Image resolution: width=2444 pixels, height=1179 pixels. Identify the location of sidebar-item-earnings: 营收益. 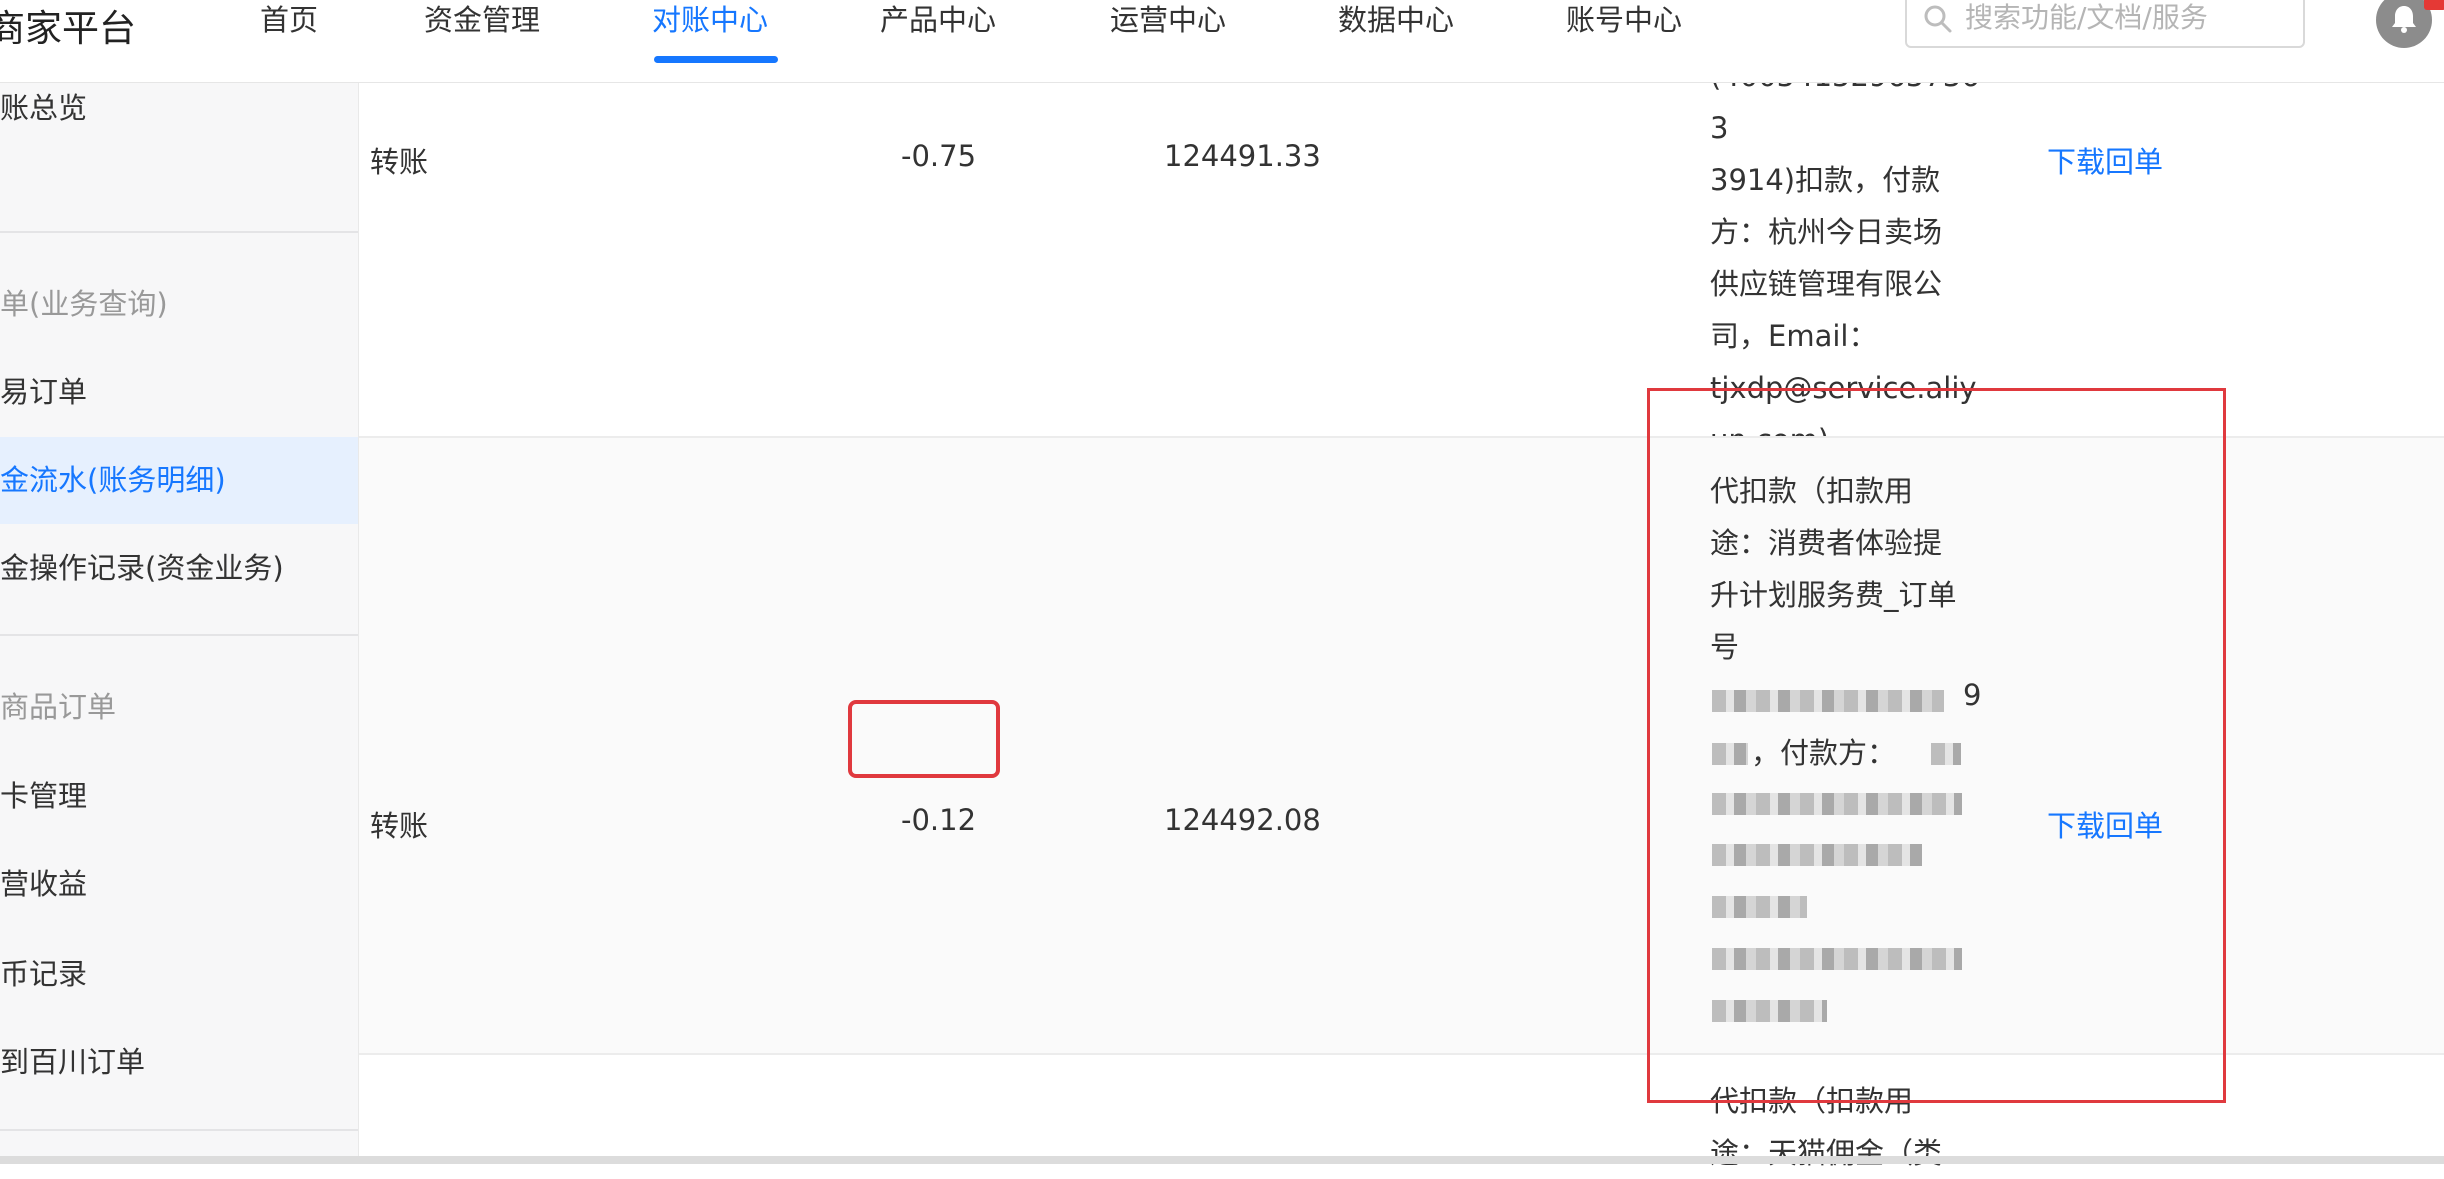
(43, 884).